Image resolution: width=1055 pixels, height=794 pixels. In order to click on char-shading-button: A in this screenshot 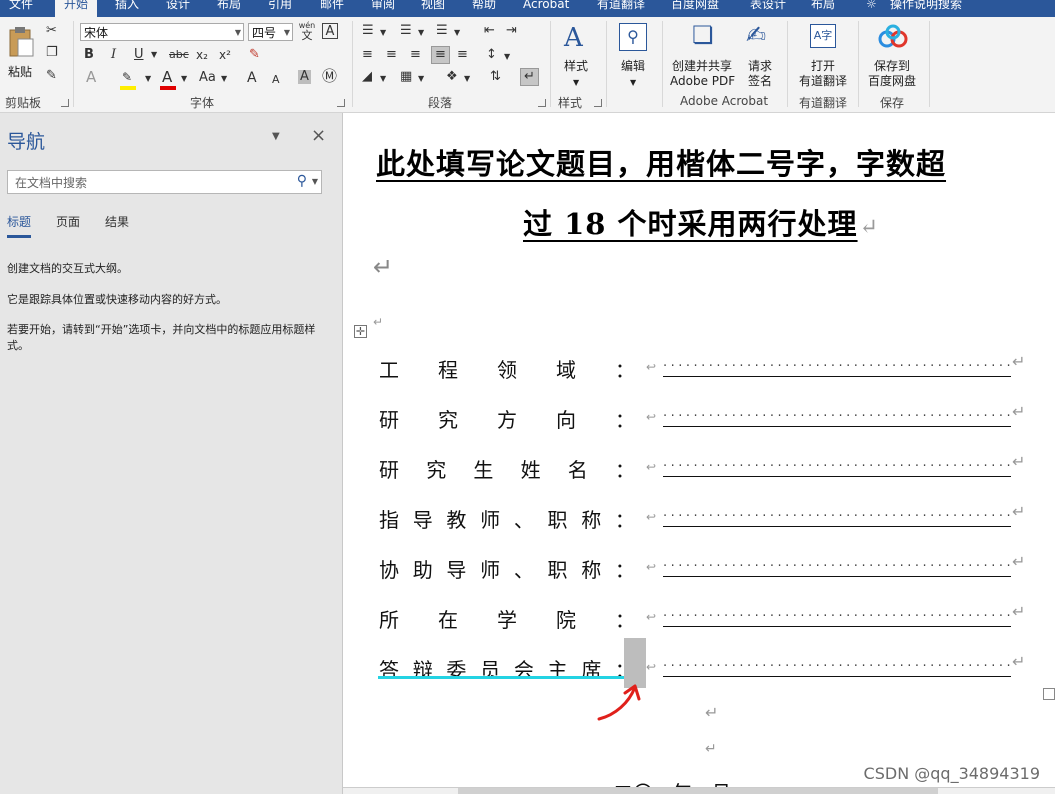, I will do `click(304, 77)`.